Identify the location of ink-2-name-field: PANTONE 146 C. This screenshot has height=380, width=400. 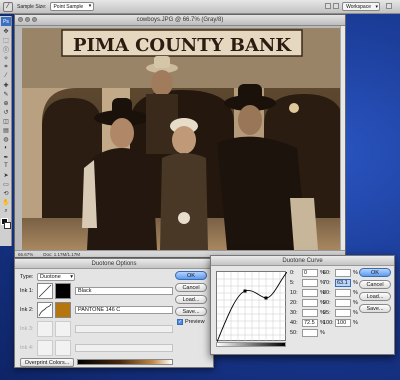
(124, 310).